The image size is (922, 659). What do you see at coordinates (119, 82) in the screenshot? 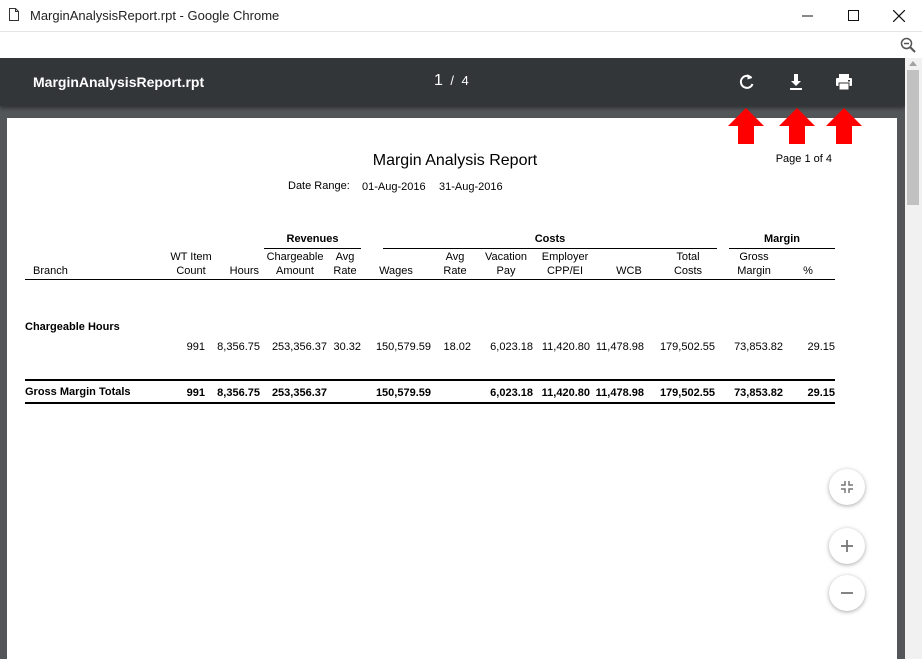
I see `file-name: MarginAnalysisReport.rpt` at bounding box center [119, 82].